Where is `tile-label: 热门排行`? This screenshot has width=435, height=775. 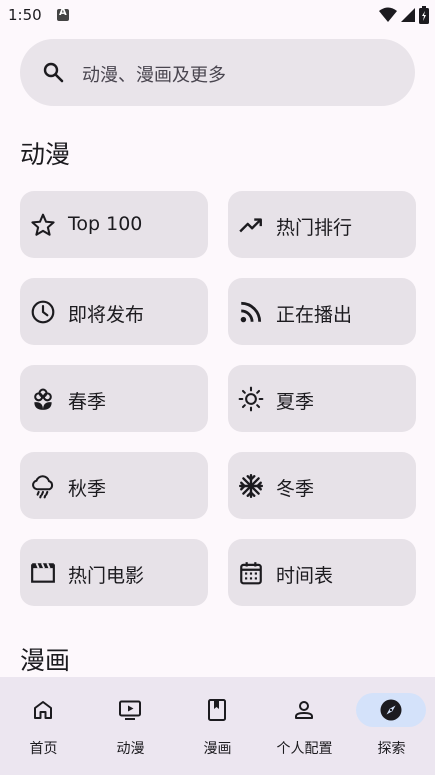
tile-label: 热门排行 is located at coordinates (314, 228).